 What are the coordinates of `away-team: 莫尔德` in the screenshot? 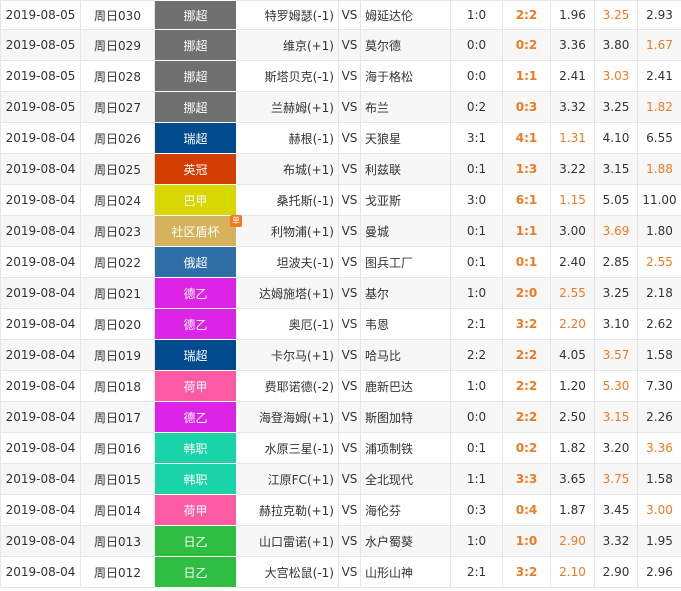 It's located at (405, 45).